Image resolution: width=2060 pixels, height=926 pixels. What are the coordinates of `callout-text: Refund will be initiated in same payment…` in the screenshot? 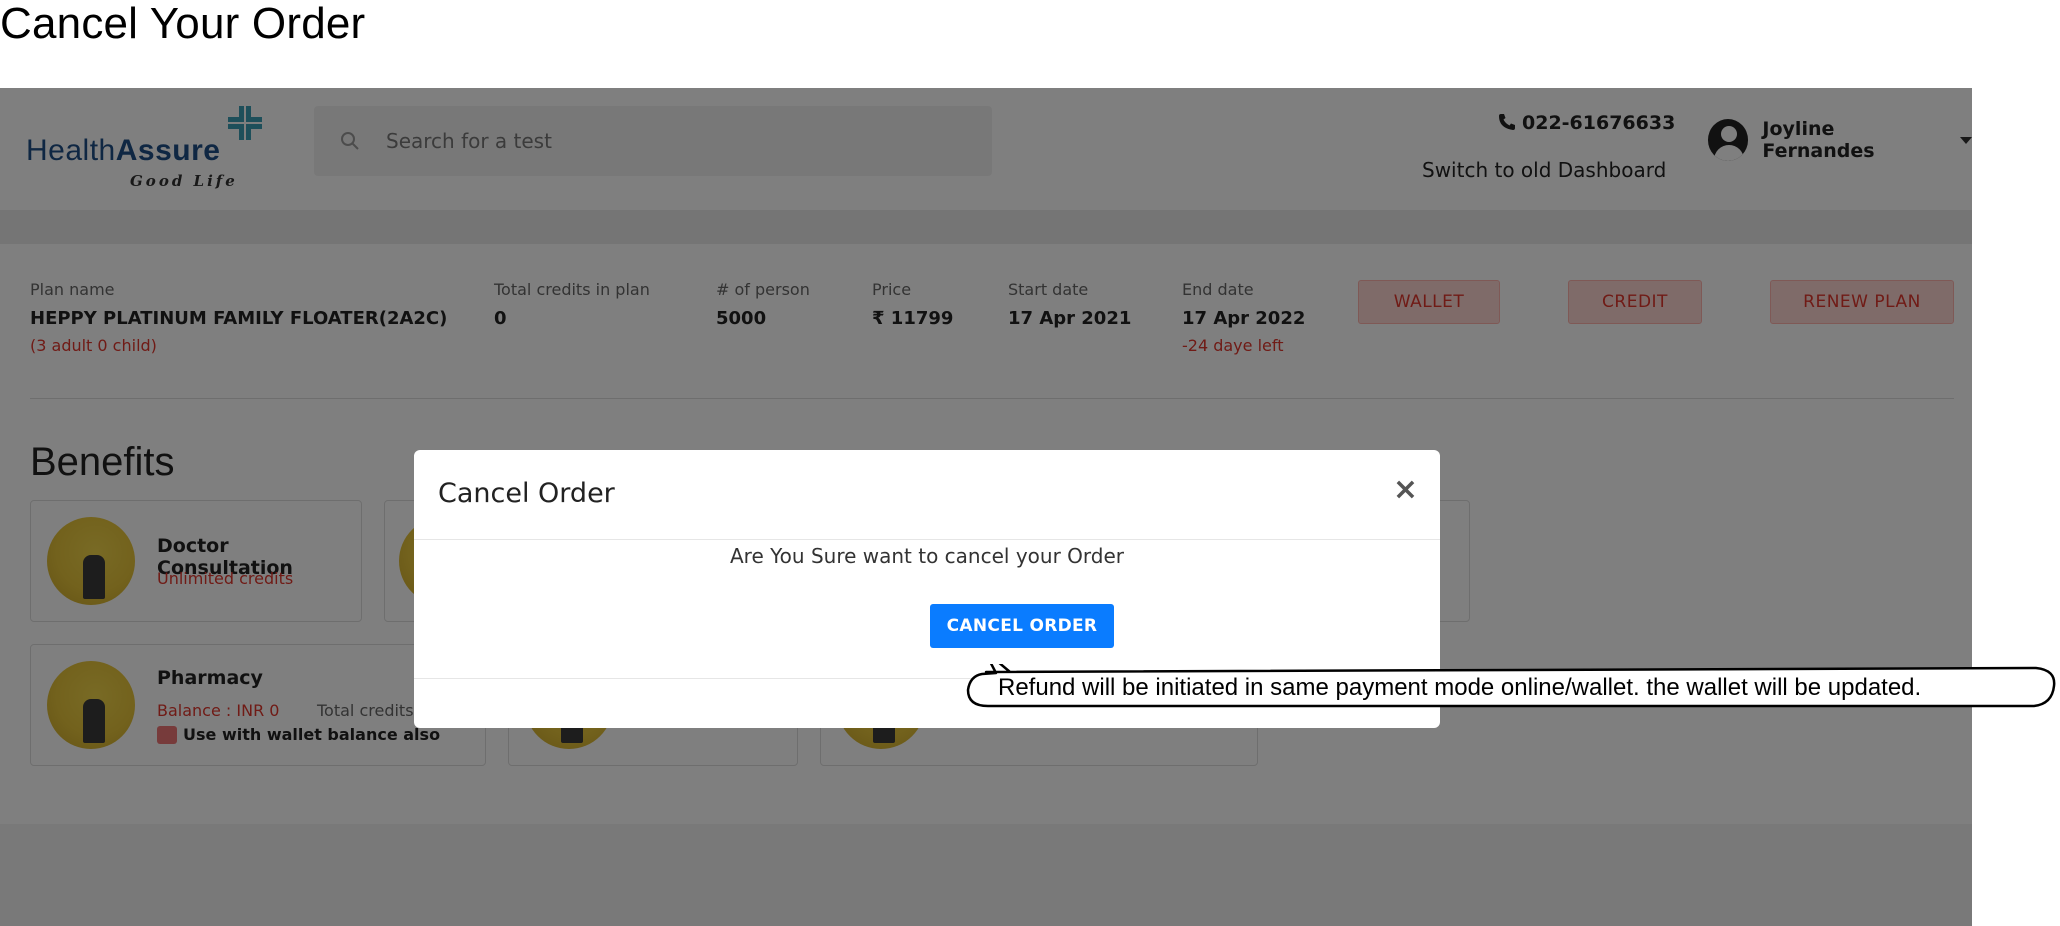 It's located at (1460, 687).